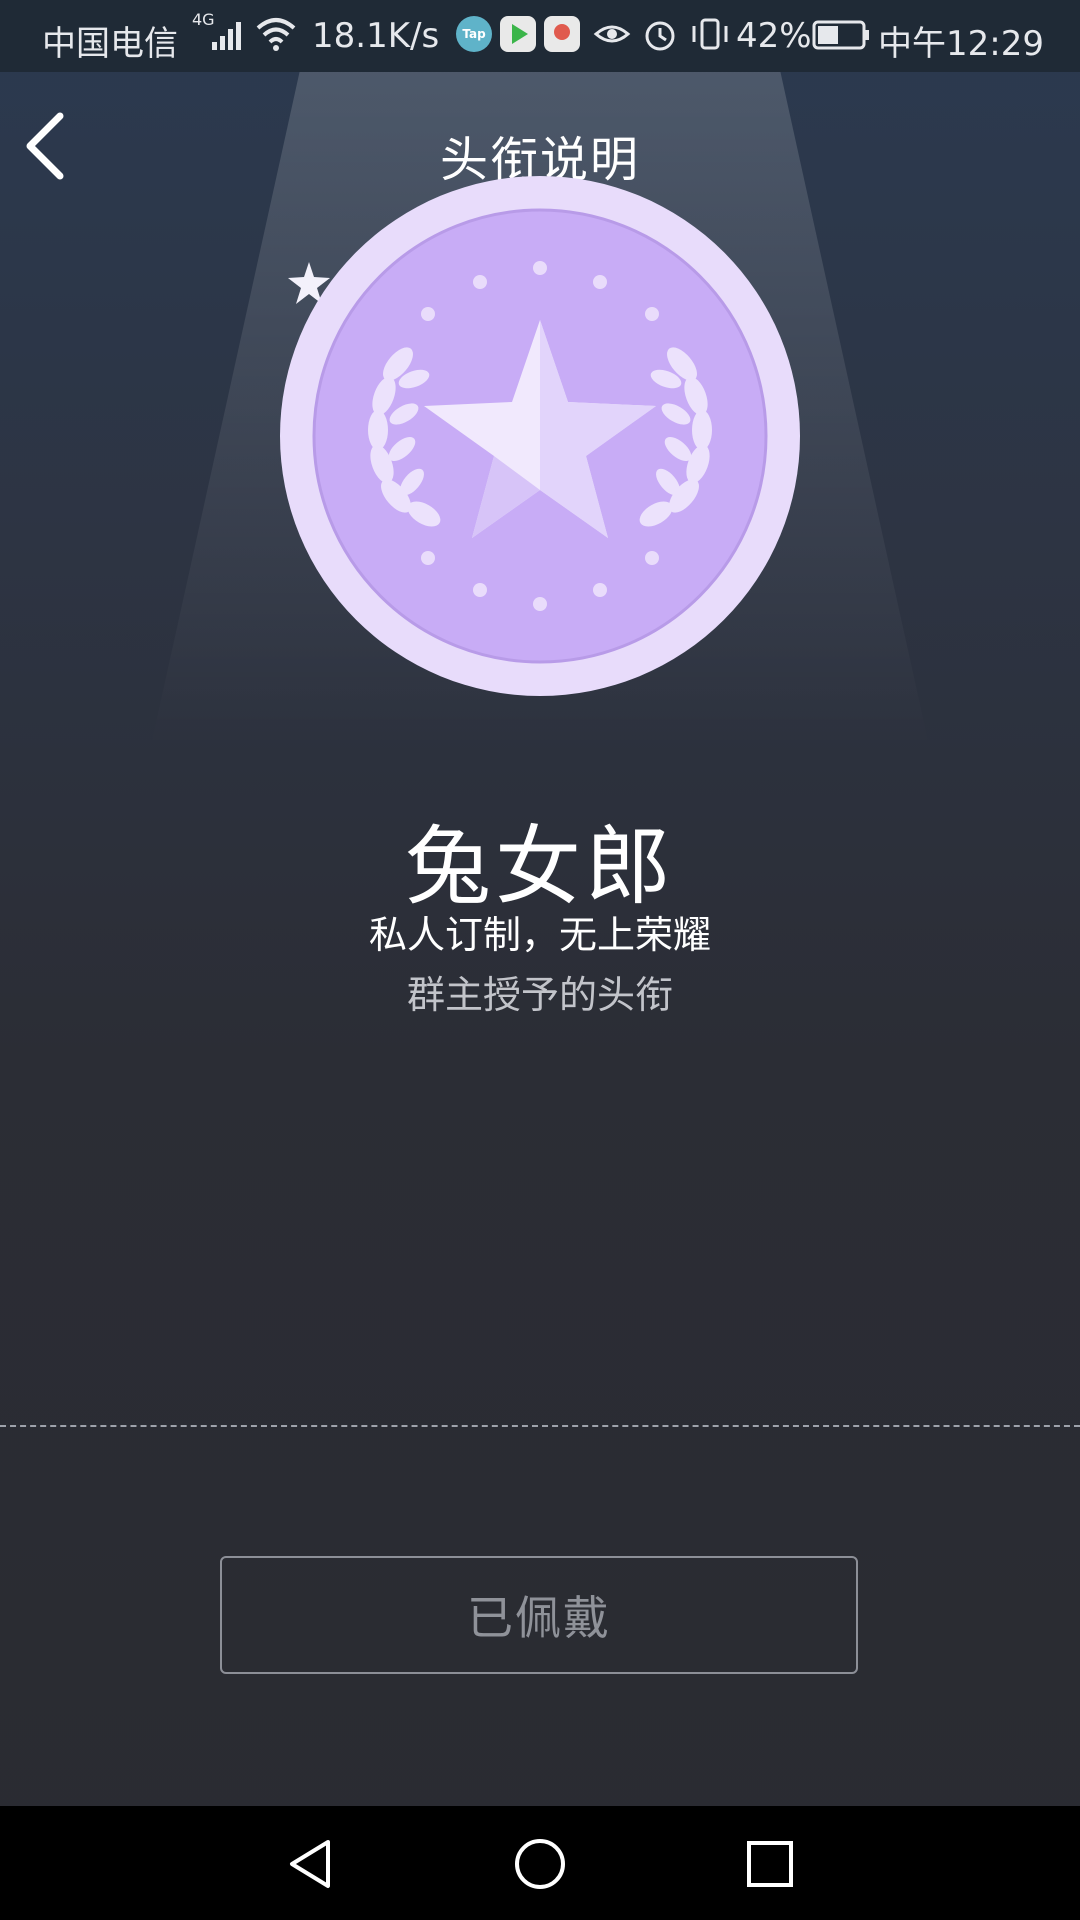 Image resolution: width=1080 pixels, height=1920 pixels. What do you see at coordinates (961, 44) in the screenshot?
I see `clock: 中午12:29` at bounding box center [961, 44].